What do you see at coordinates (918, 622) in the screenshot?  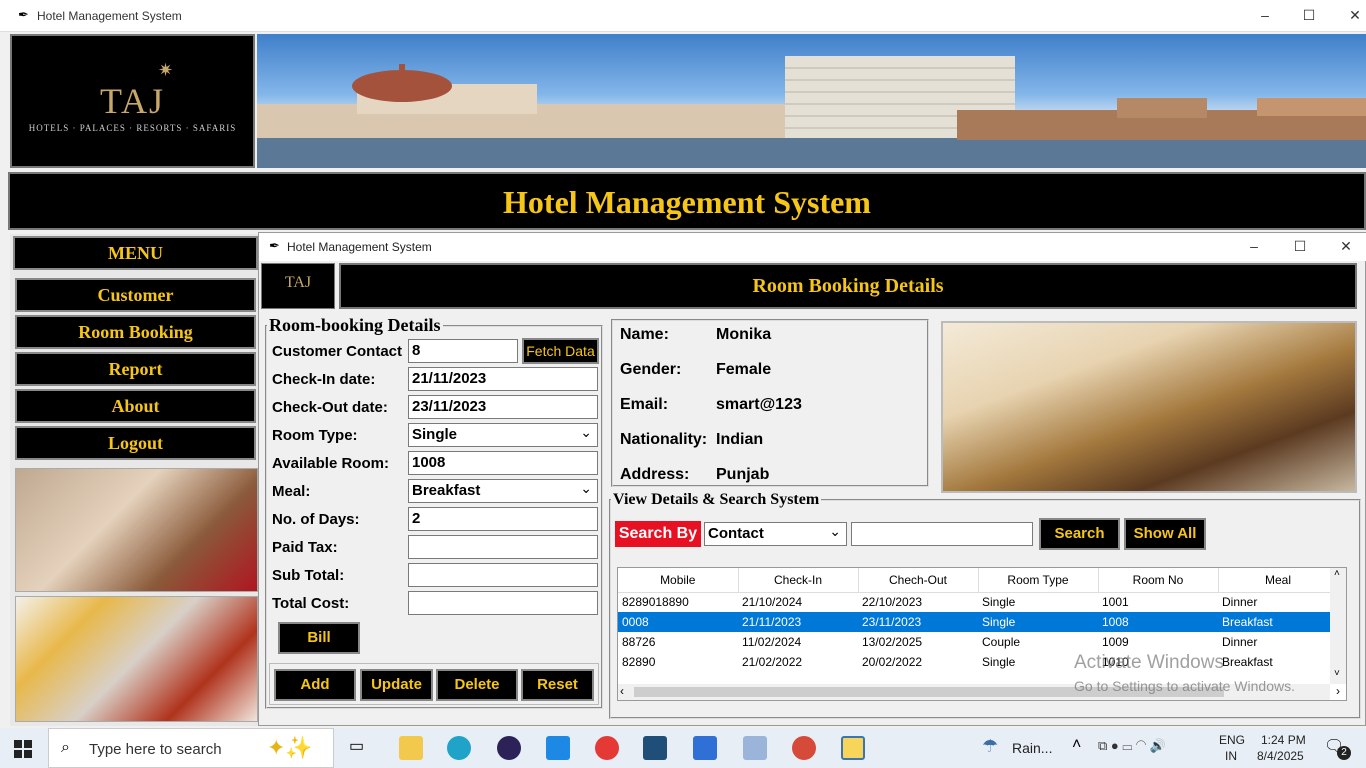 I see `table-cell: 23/11/2023` at bounding box center [918, 622].